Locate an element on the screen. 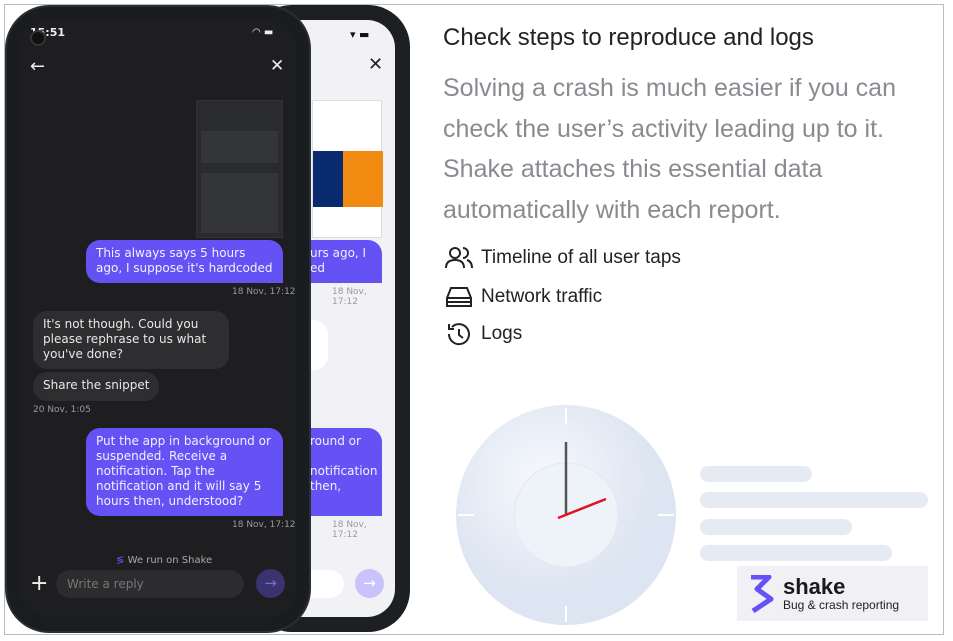 The width and height of the screenshot is (953, 641). message-text: urs ago, I is located at coordinates (338, 253).